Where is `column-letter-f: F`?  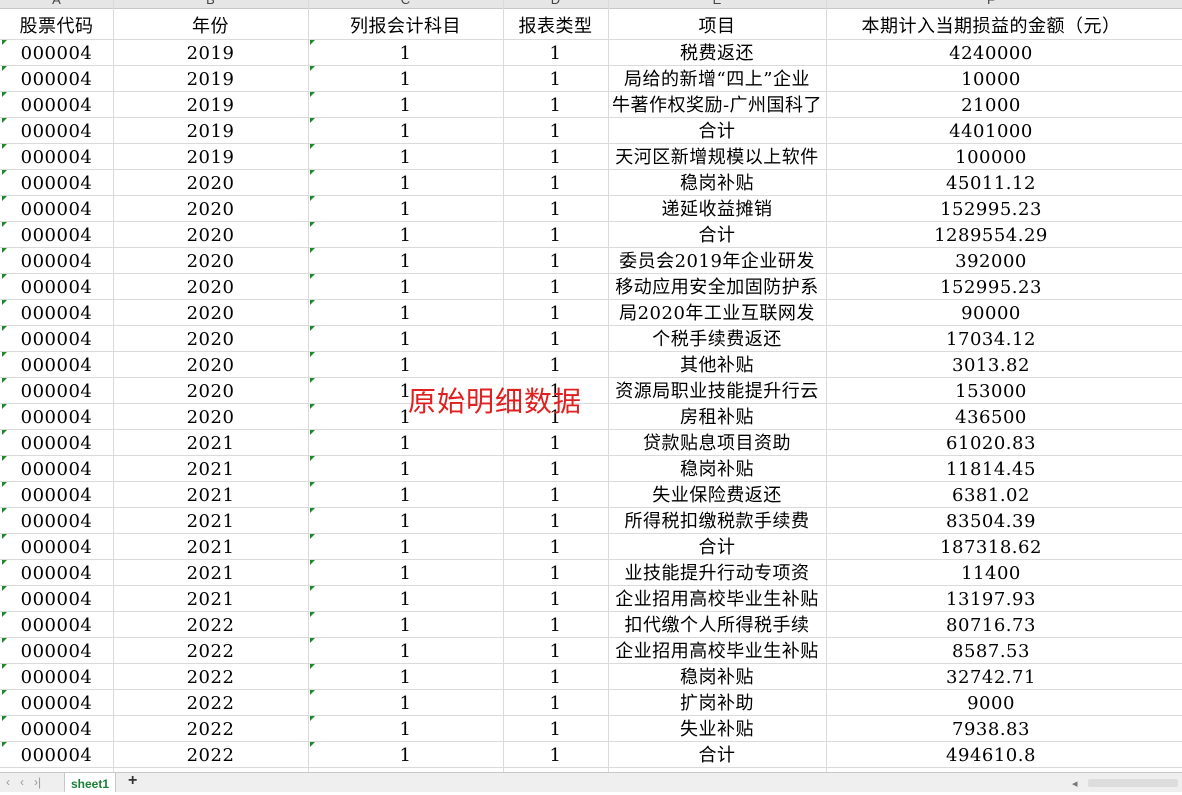
column-letter-f: F is located at coordinates (991, 4).